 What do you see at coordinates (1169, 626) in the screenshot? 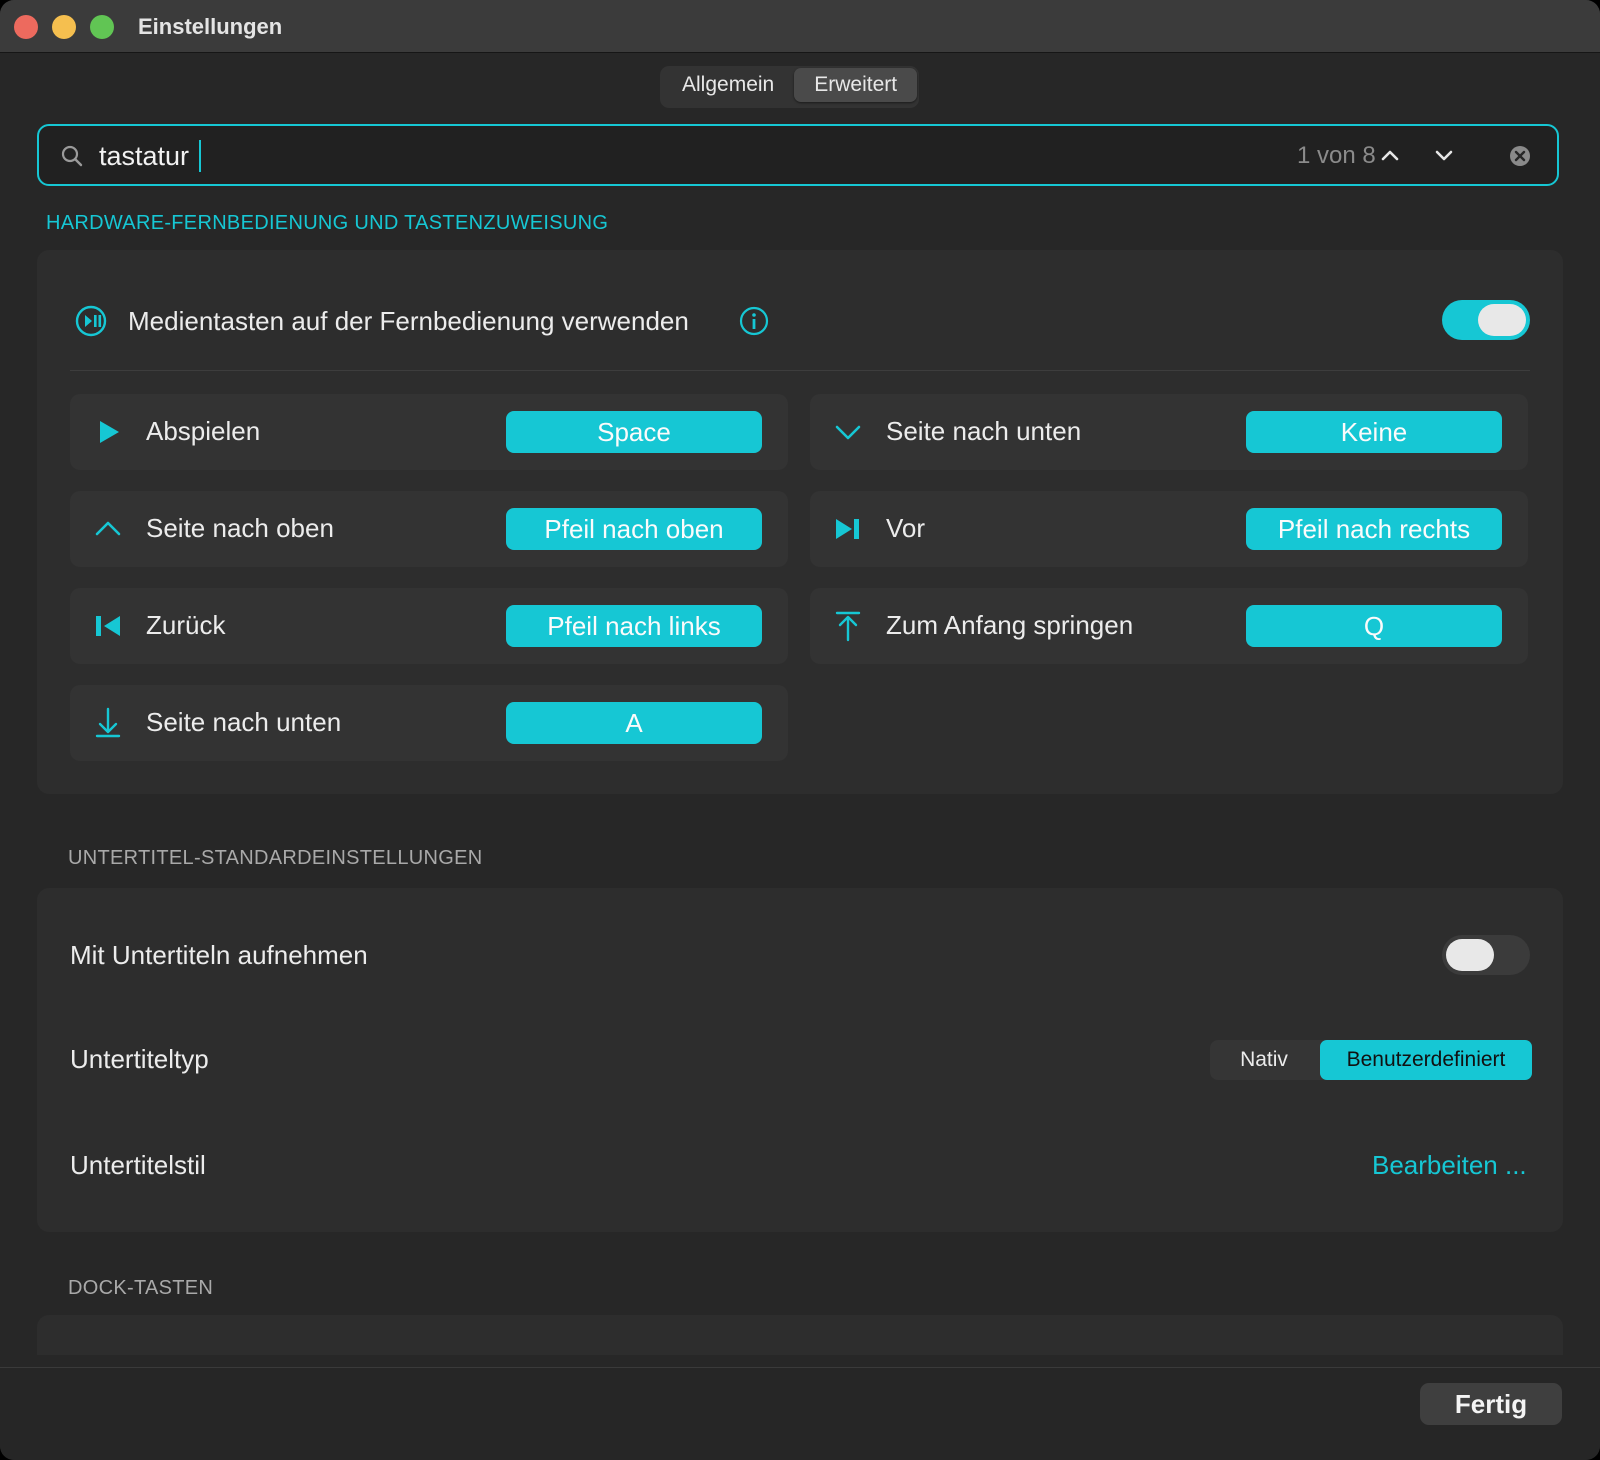
I see `key-mapping-row: Zum Anfang springen Q` at bounding box center [1169, 626].